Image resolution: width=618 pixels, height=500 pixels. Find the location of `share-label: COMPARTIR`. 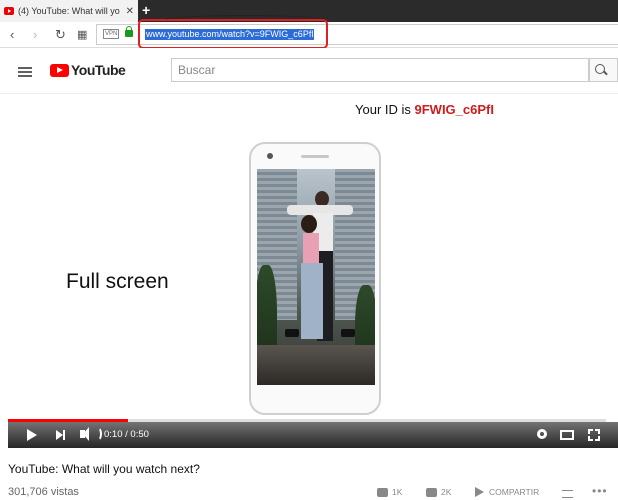

share-label: COMPARTIR is located at coordinates (514, 492).